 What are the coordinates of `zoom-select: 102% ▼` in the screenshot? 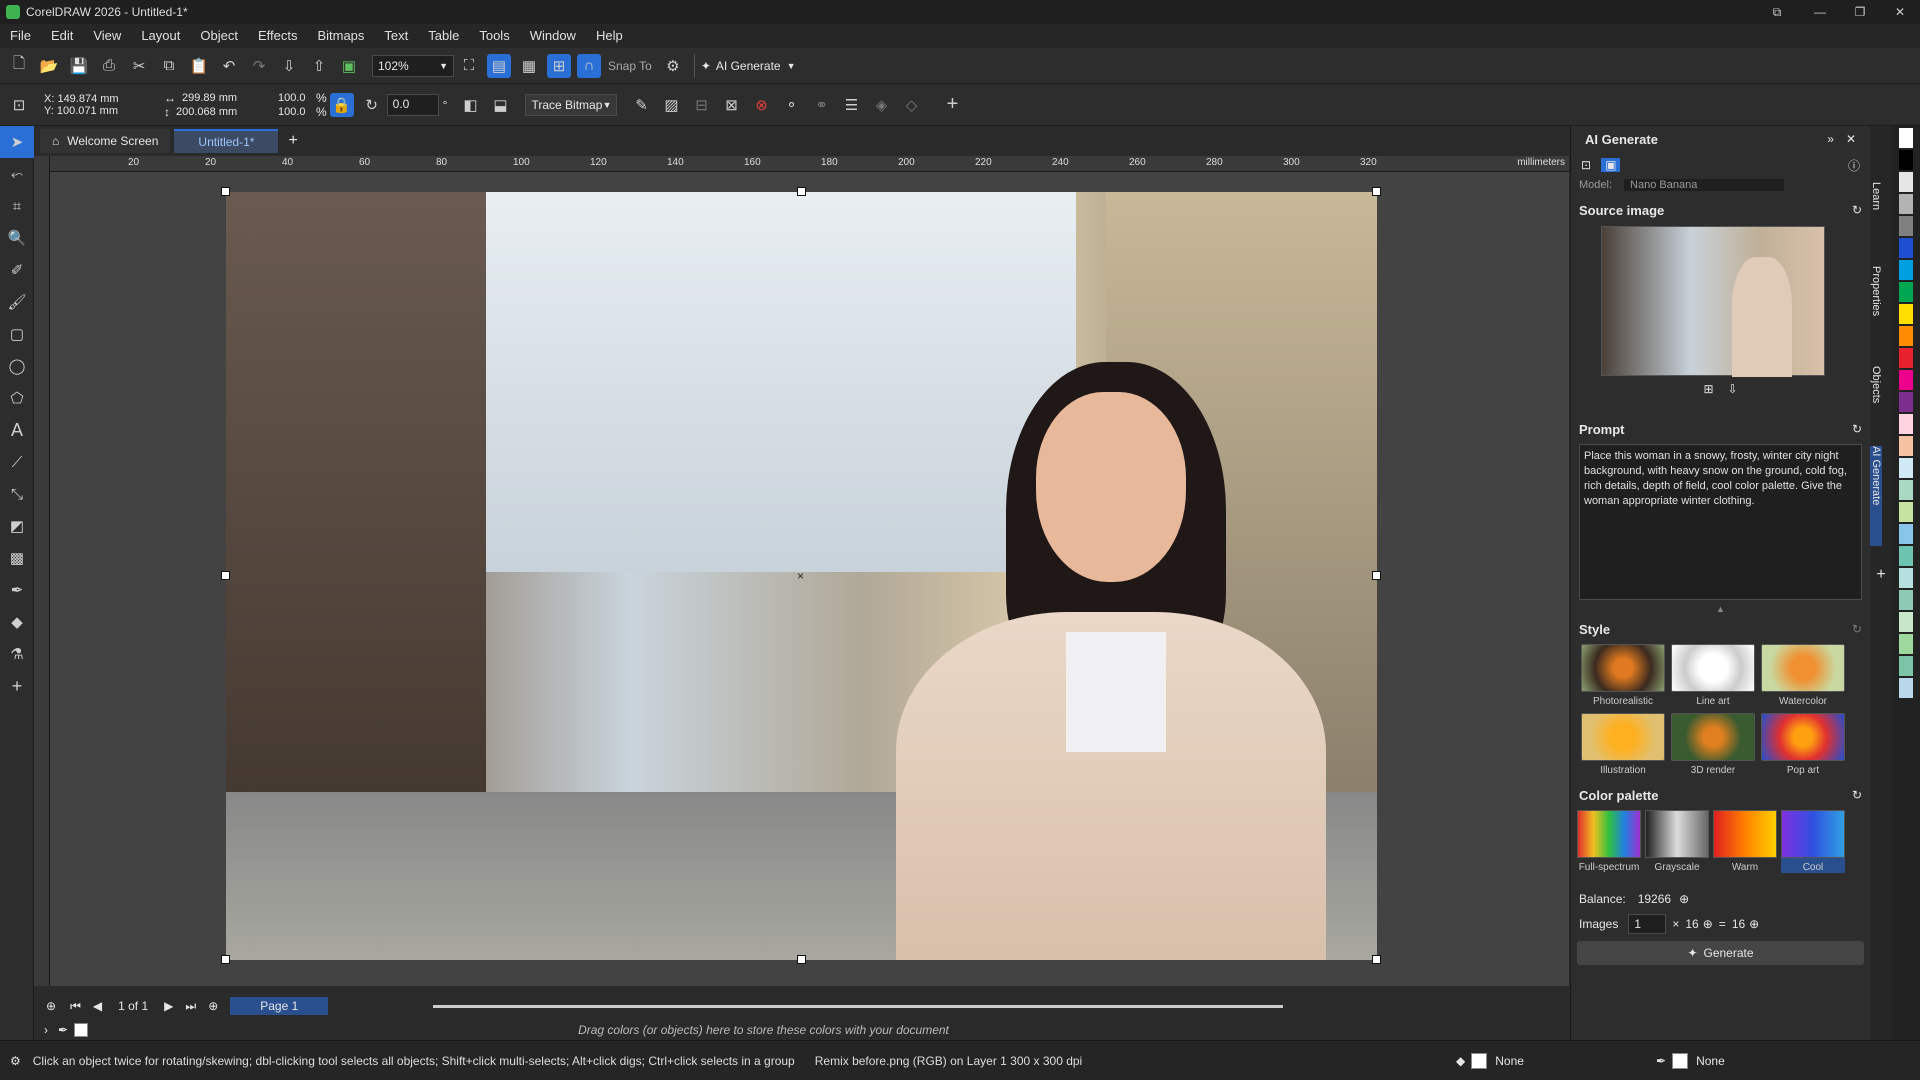 It's located at (413, 65).